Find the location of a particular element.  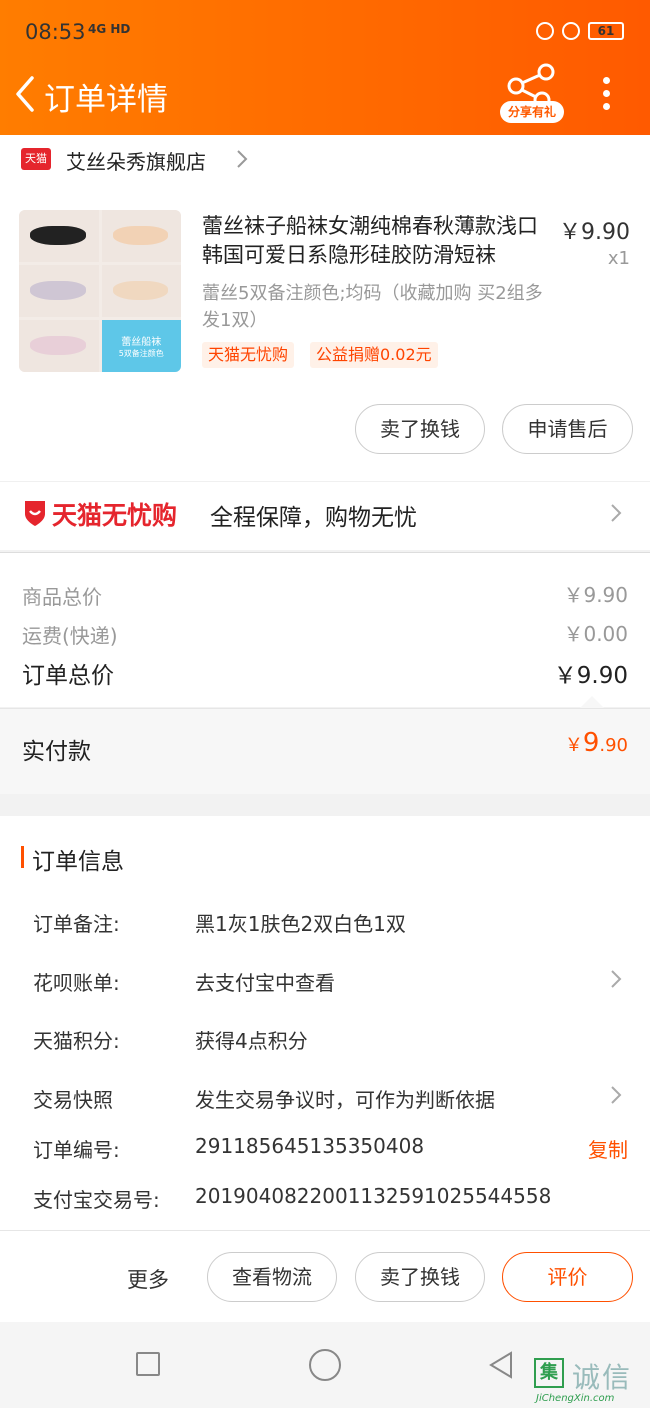

pointer-notch is located at coordinates (592, 702).